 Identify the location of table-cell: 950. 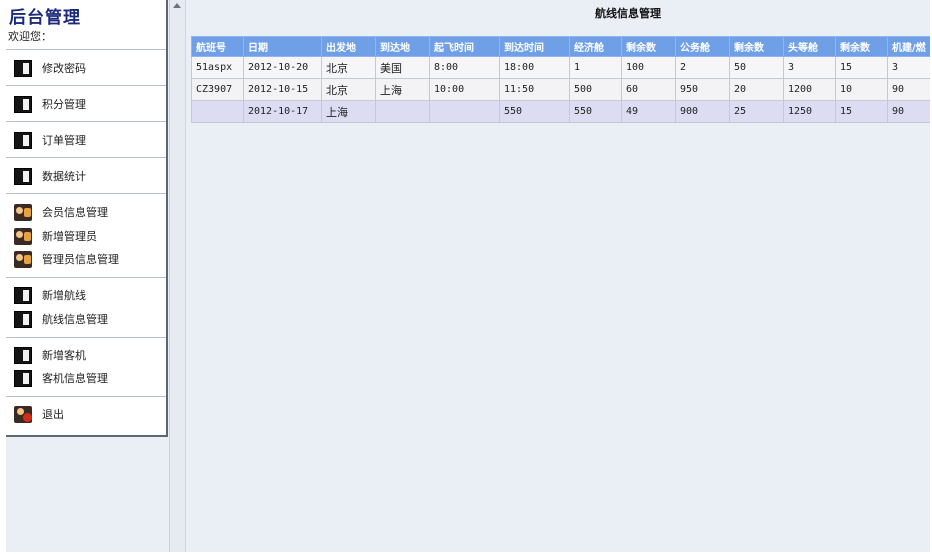
(702, 89).